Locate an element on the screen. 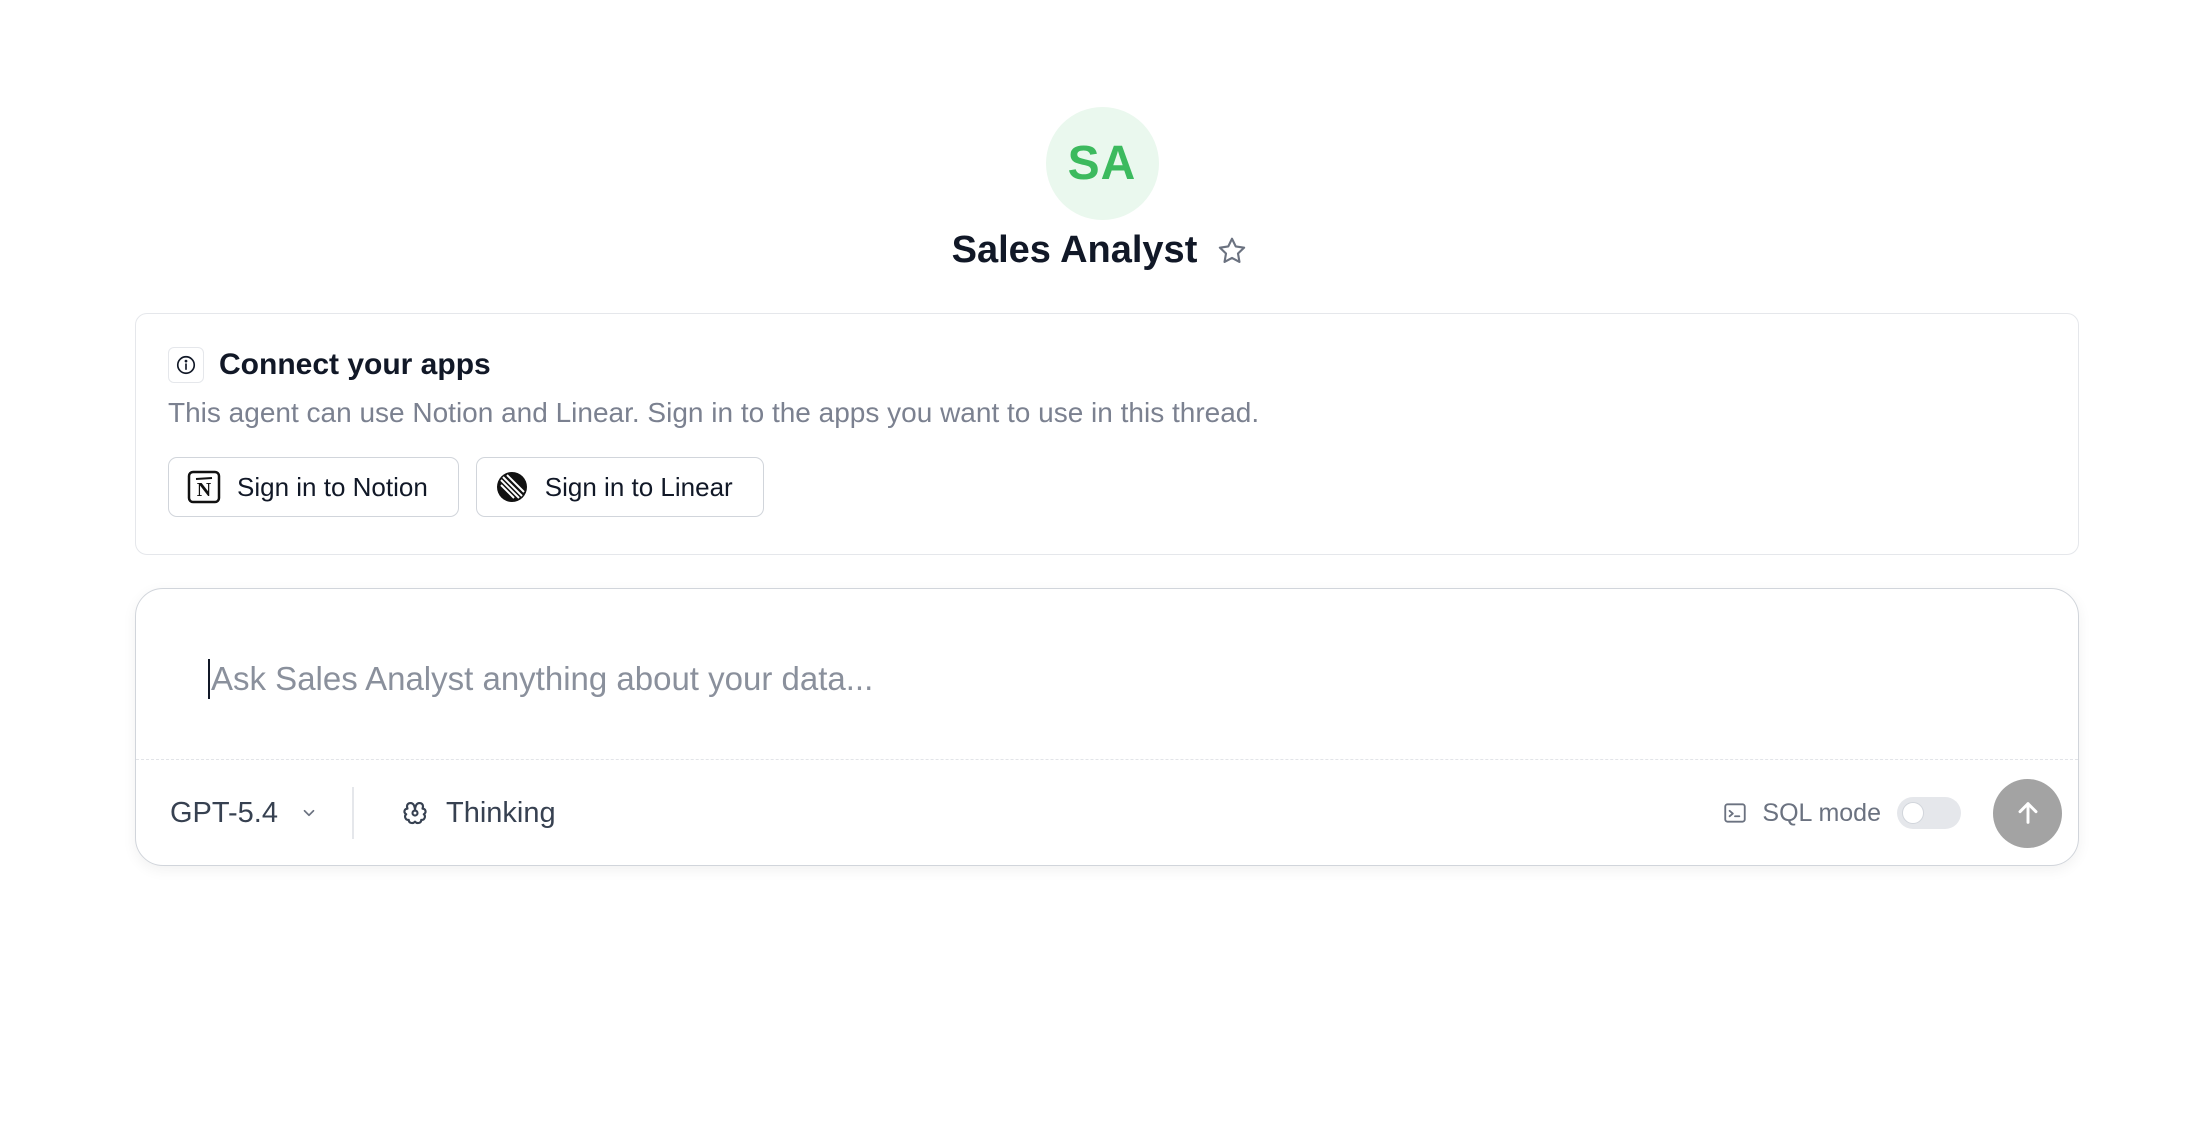  sign-in-linear-button: Sign in to Linear is located at coordinates (619, 487).